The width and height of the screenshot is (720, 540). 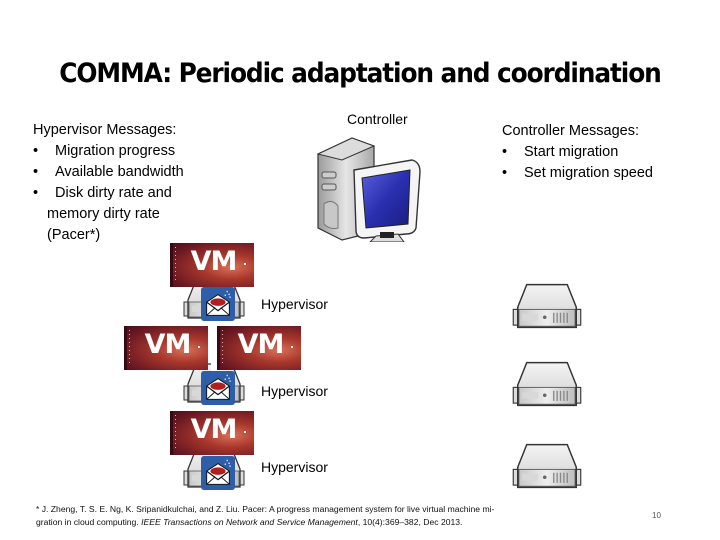 I want to click on footnote-text: gration in cloud computing., so click(x=89, y=522).